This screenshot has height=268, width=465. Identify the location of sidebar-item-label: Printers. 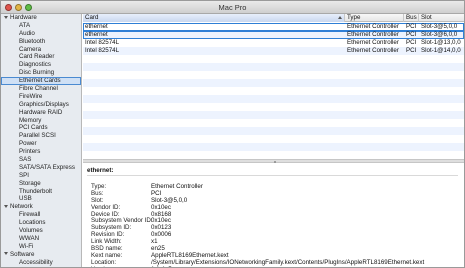
(30, 152).